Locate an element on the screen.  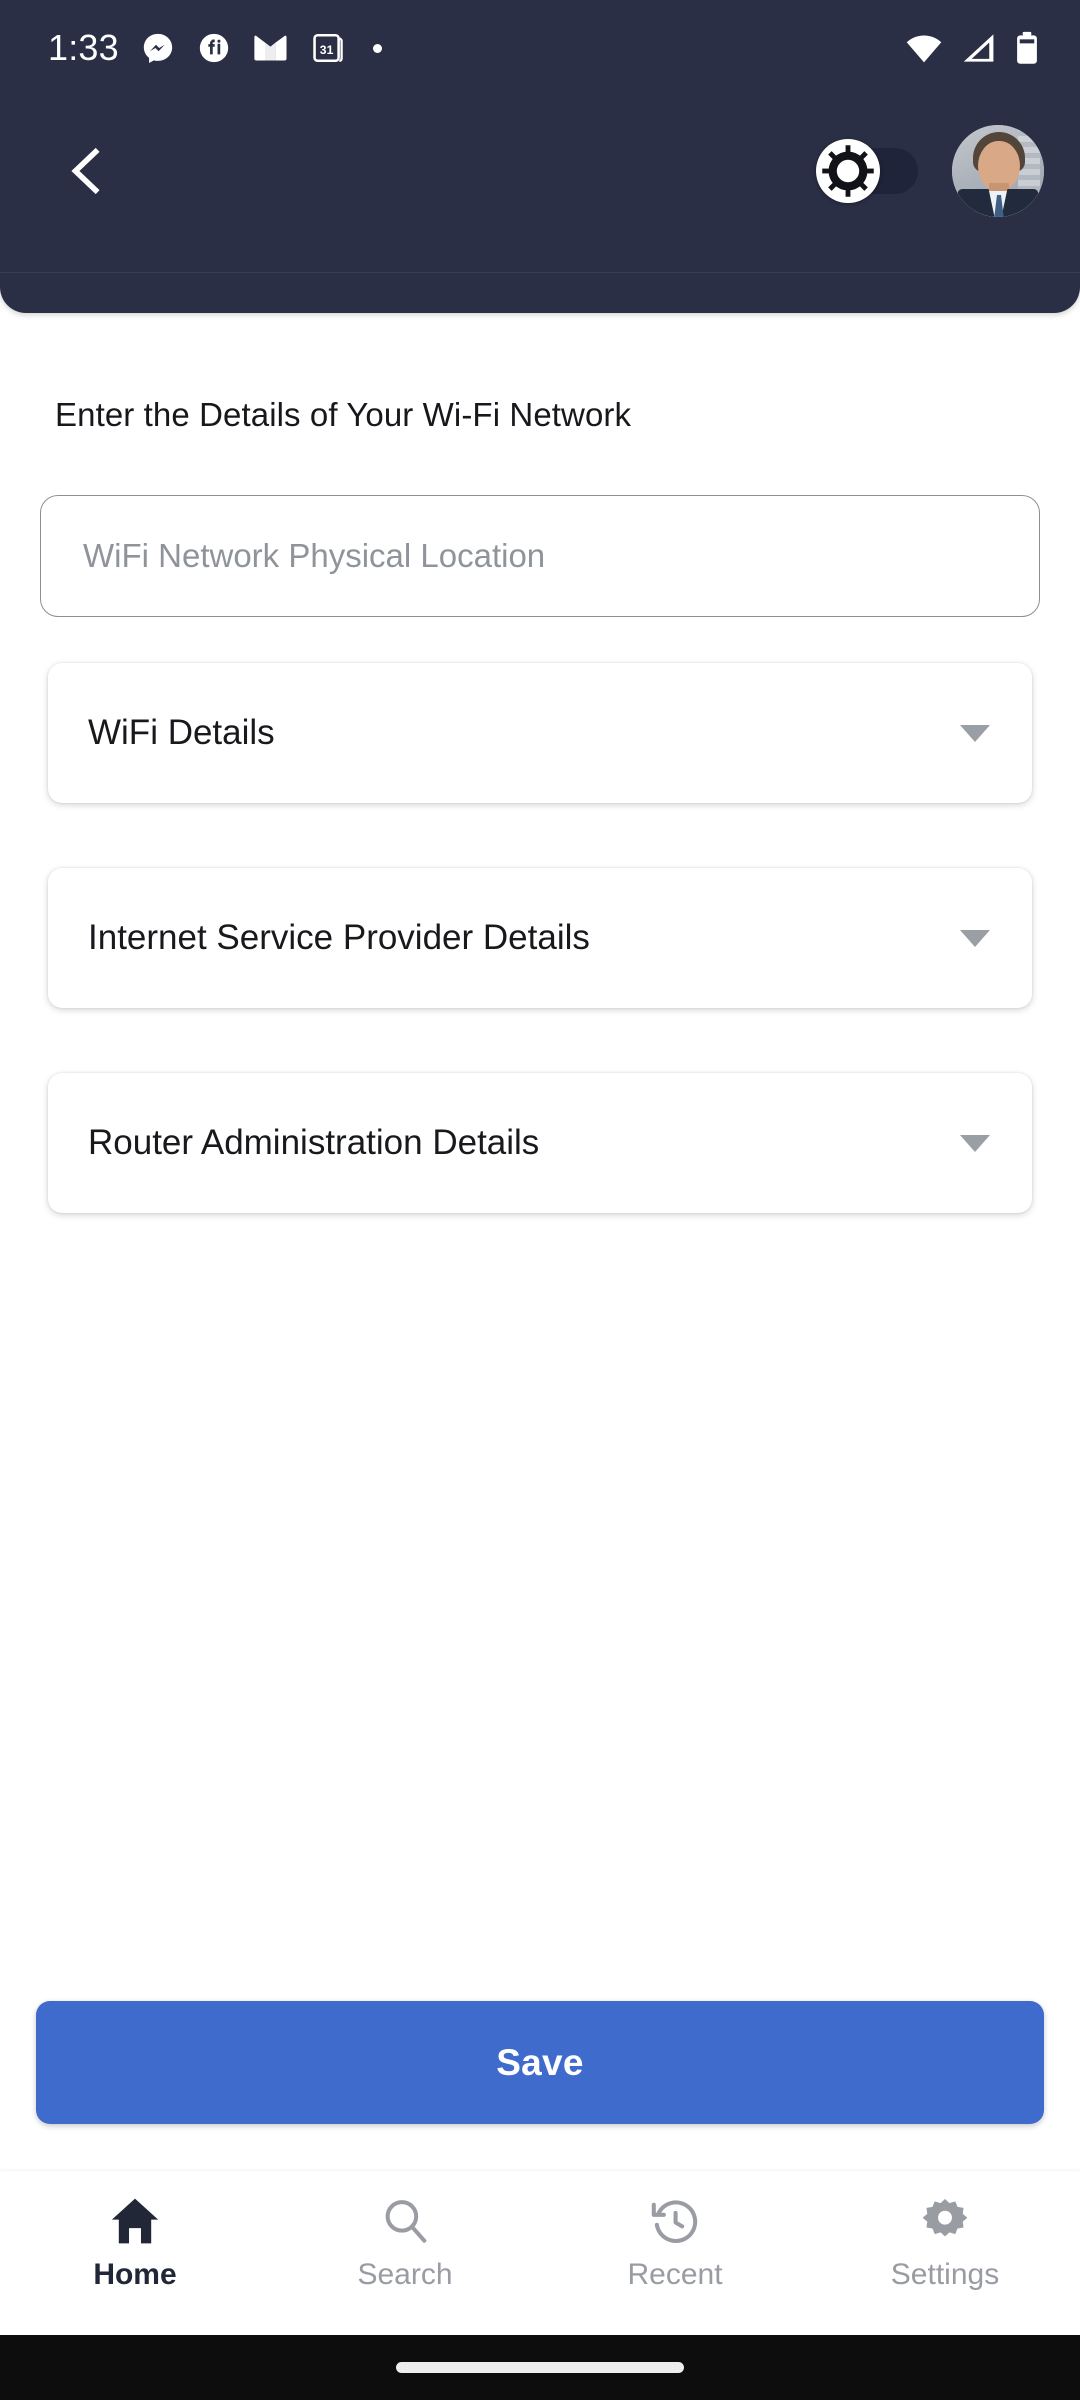
bottom-navigation: Home Search Recent Settings is located at coordinates (540, 2253).